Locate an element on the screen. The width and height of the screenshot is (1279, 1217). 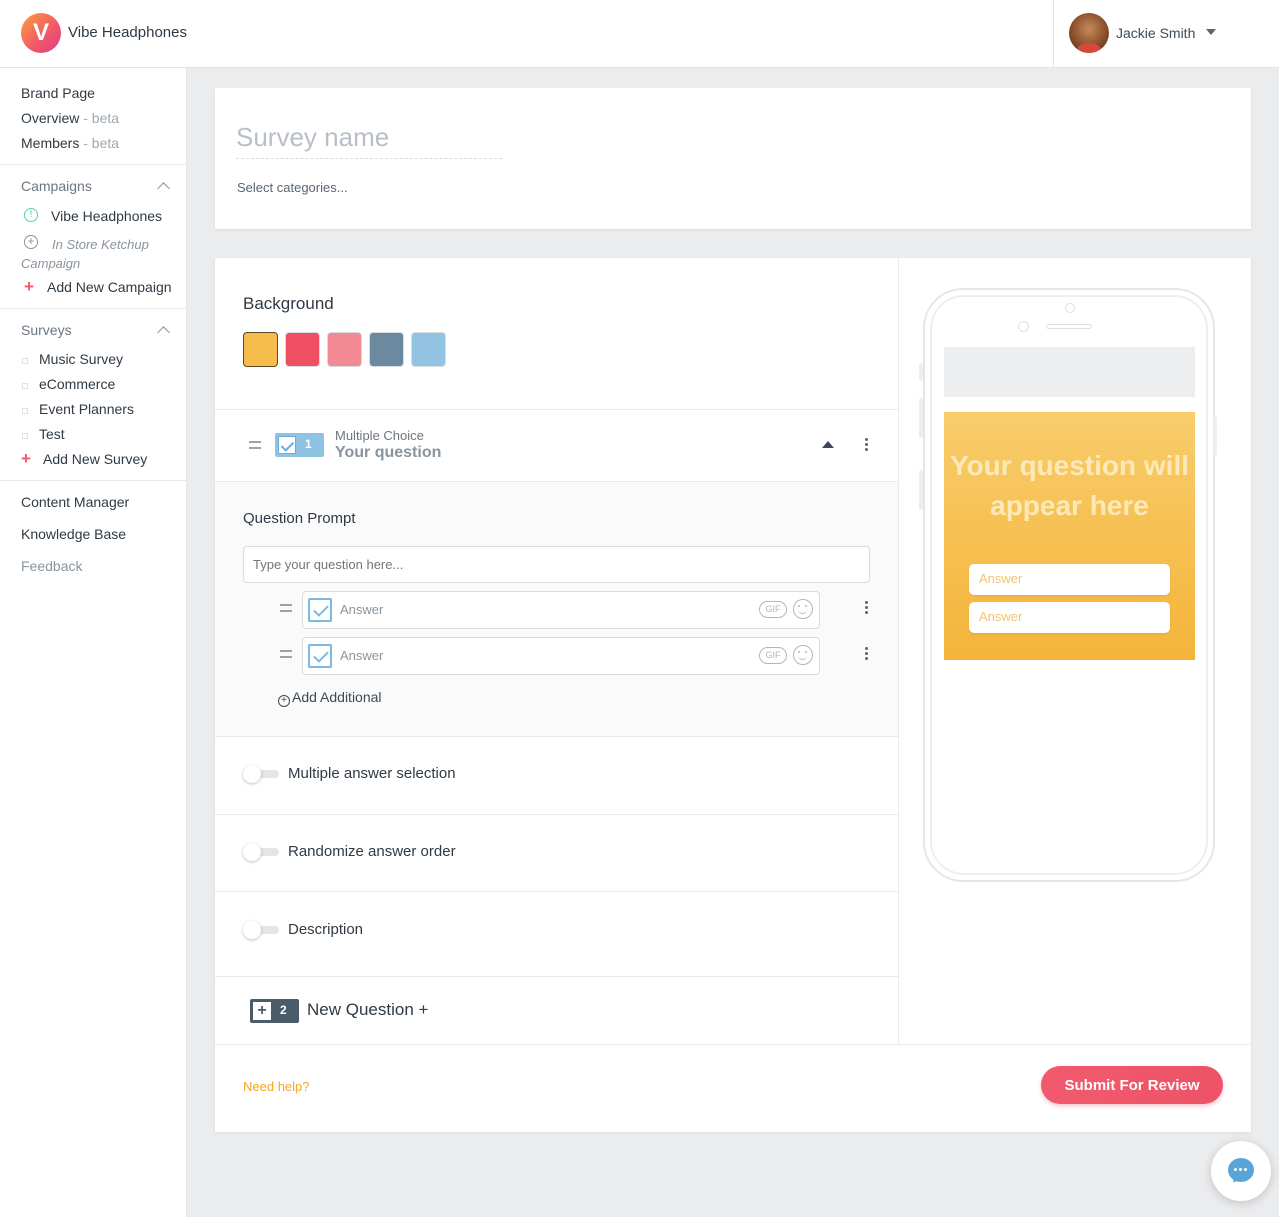
add-campaign-link: Add New Campaign is located at coordinates (109, 287).